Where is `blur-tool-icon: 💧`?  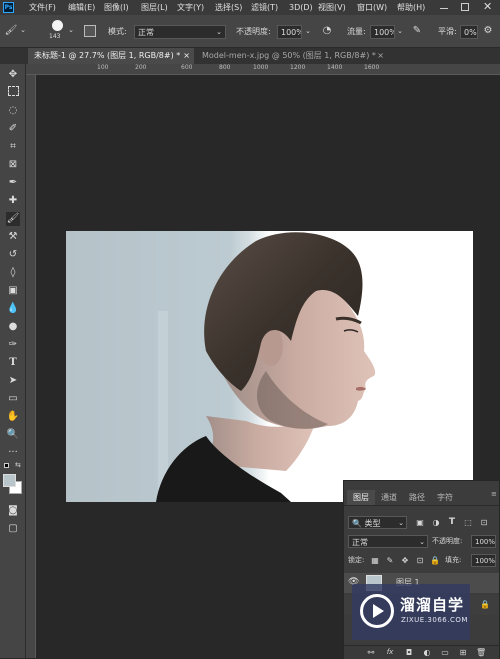 blur-tool-icon: 💧 is located at coordinates (13, 309).